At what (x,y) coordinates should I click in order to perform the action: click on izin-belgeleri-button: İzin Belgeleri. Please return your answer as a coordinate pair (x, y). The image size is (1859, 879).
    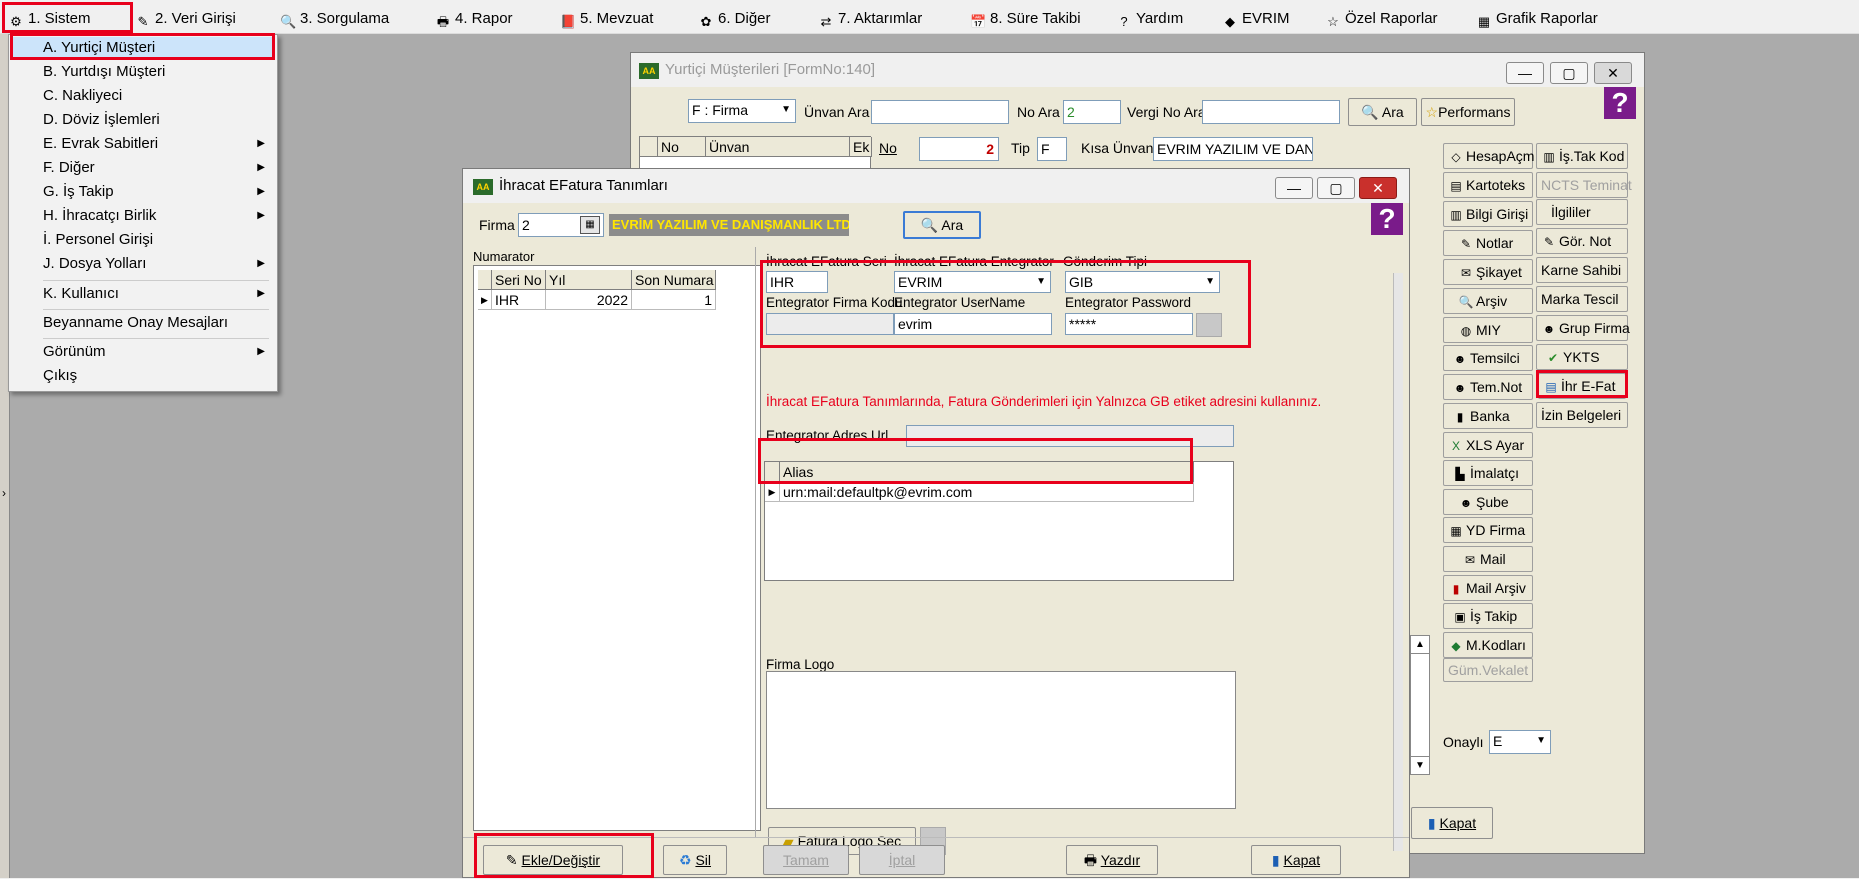
    Looking at the image, I should click on (1582, 415).